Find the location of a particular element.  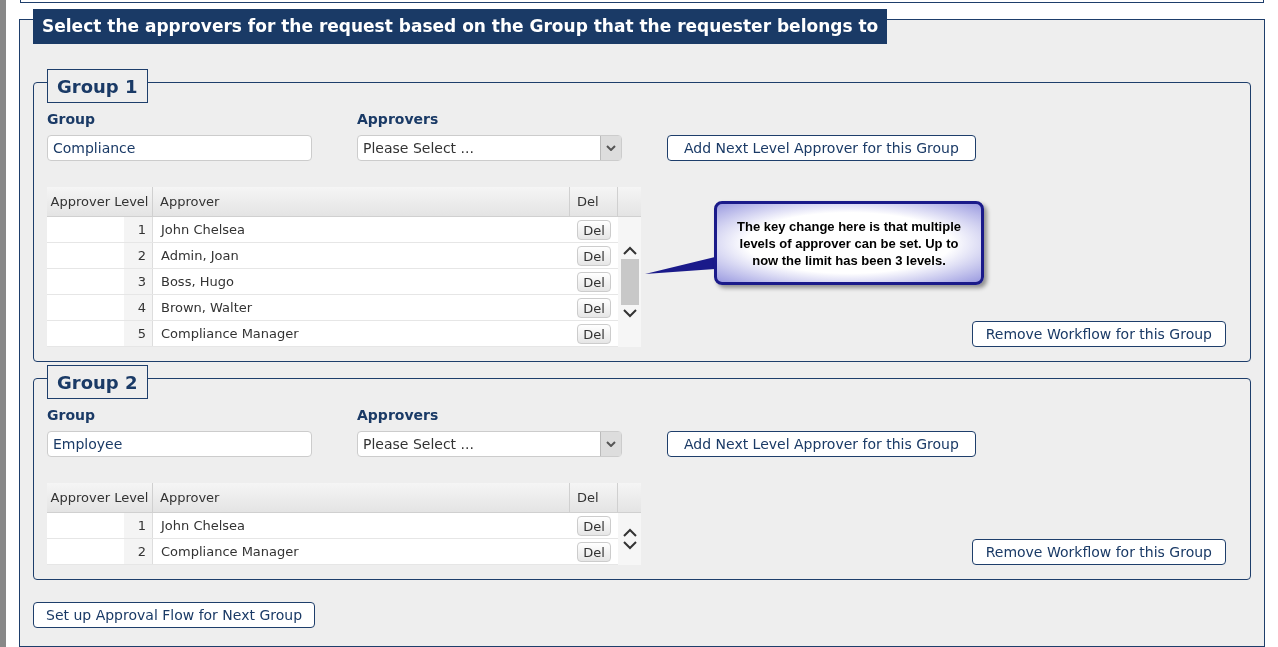

section-banner: Select the approvers for the request based on the Group that the requester belongs to is located at coordinates (460, 26).